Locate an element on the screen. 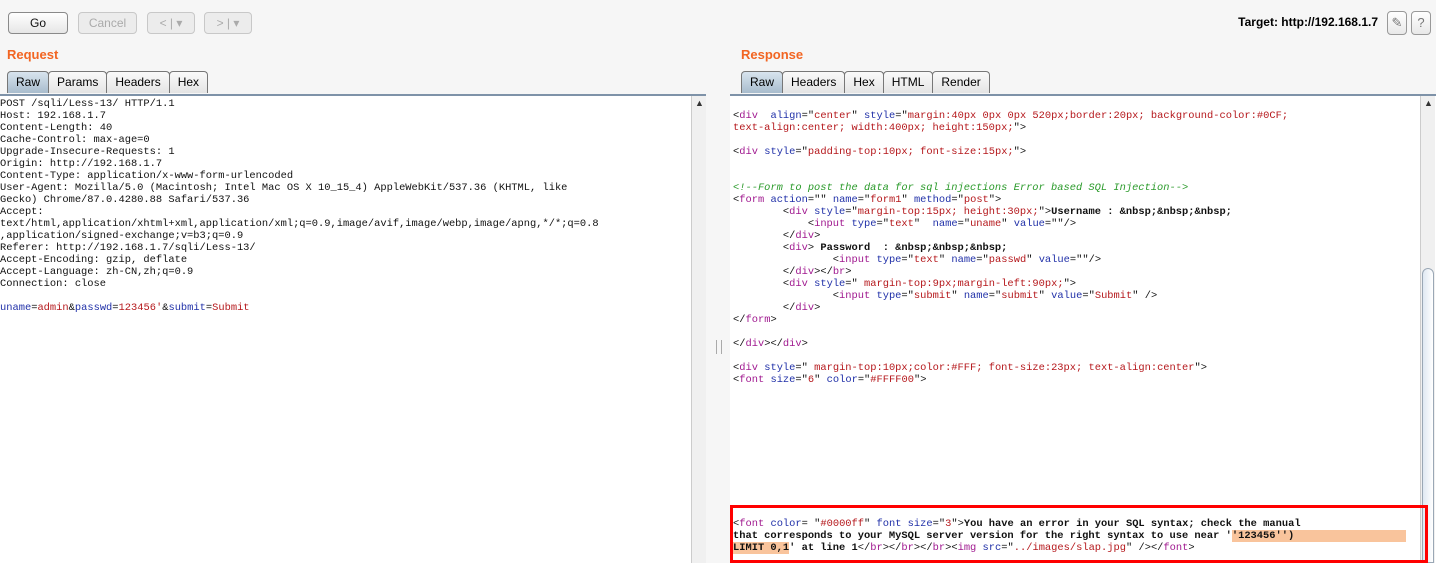  tag-name: font is located at coordinates (752, 380).